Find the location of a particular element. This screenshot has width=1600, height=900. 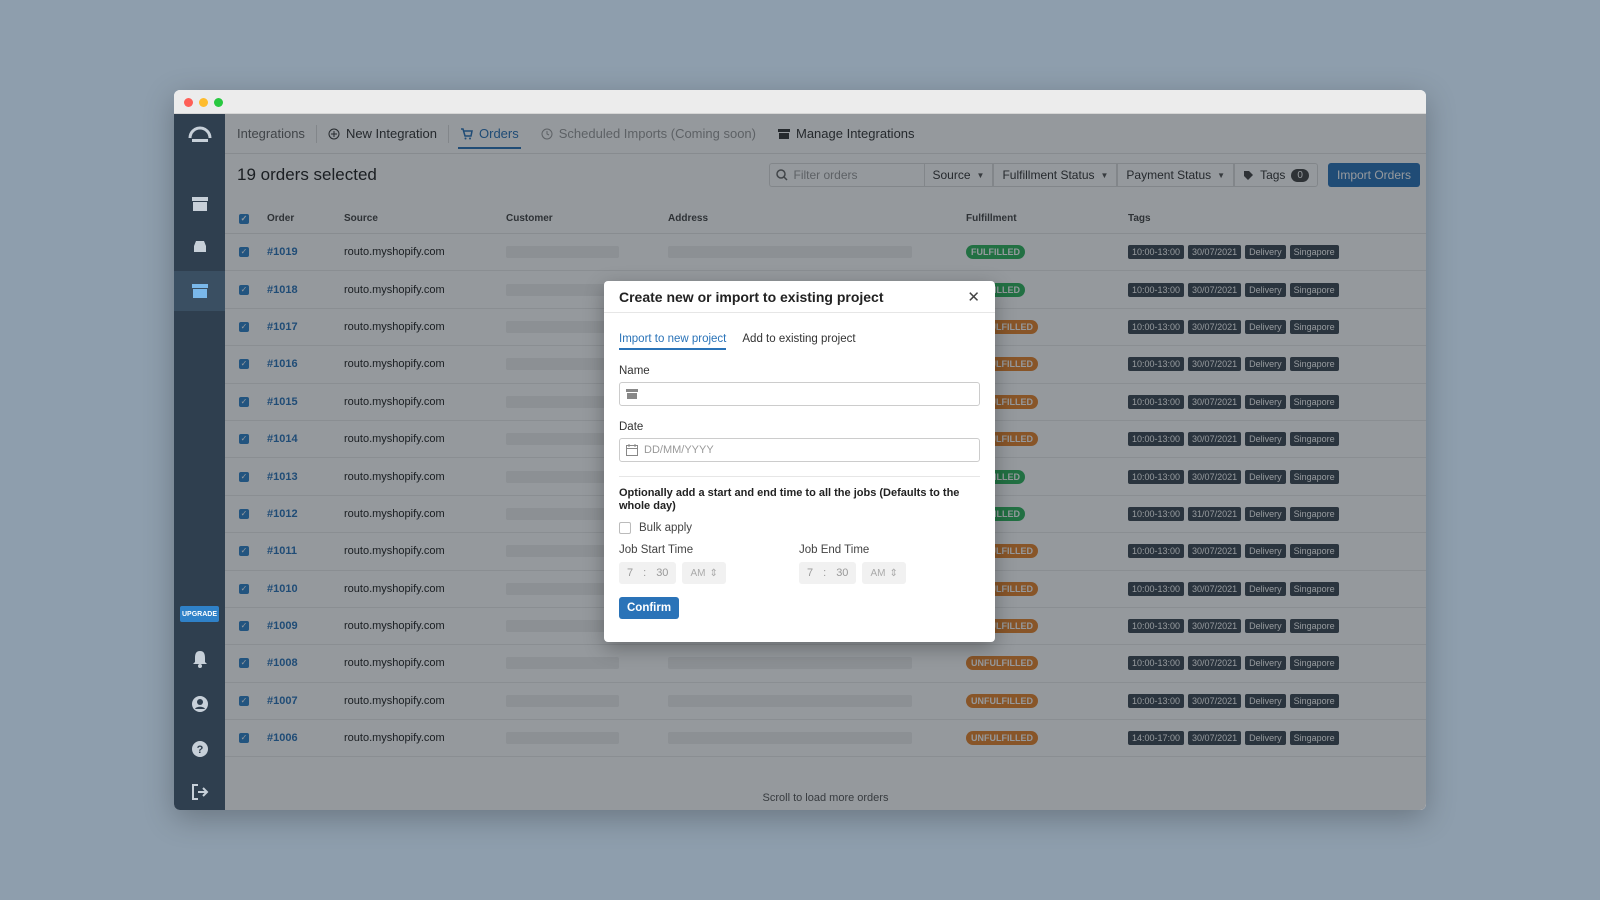

logo-icon is located at coordinates (200, 135).